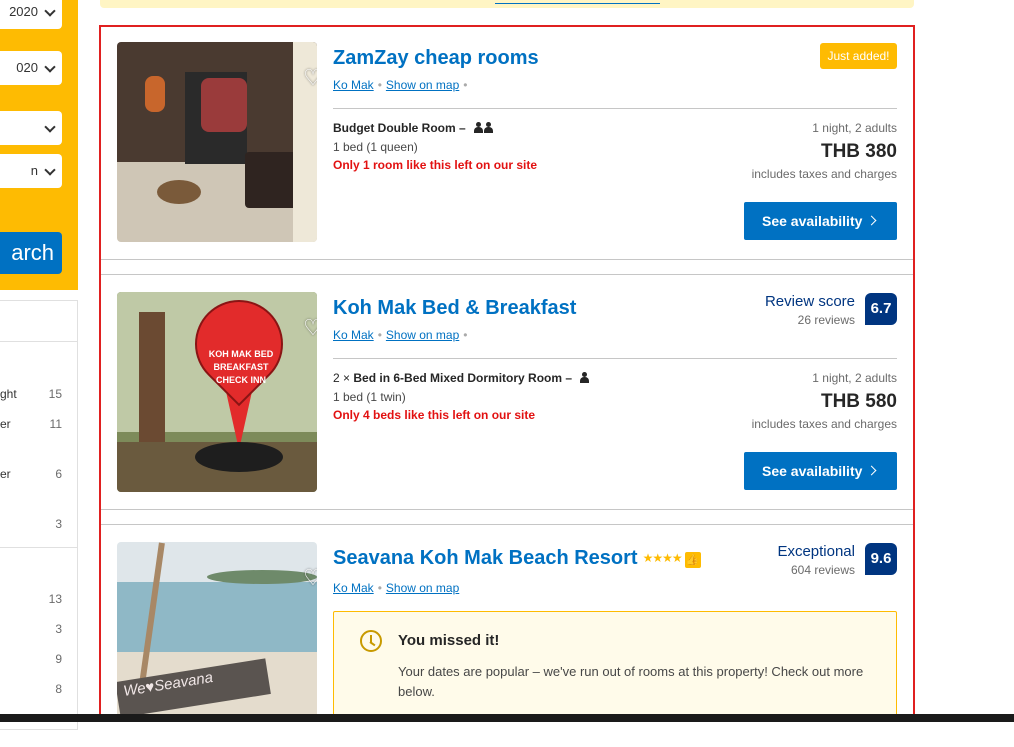 This screenshot has height=747, width=1014. What do you see at coordinates (55, 424) in the screenshot?
I see `filter-count: 11` at bounding box center [55, 424].